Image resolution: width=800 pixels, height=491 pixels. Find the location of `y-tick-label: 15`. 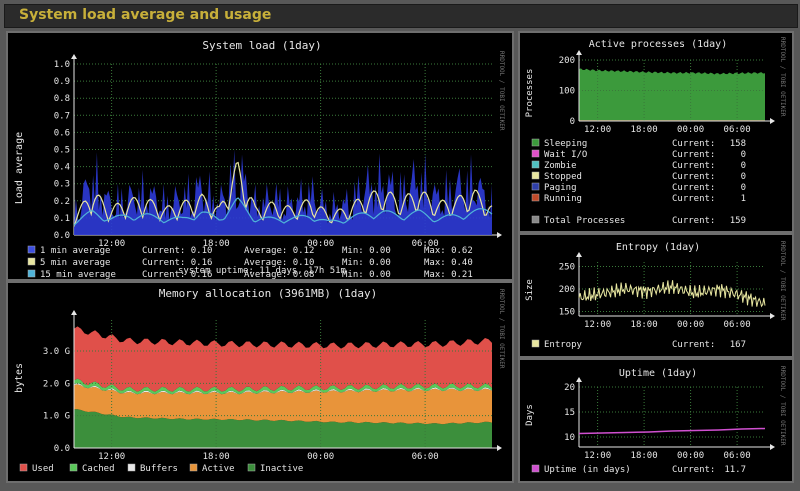

y-tick-label: 15 is located at coordinates (569, 413).